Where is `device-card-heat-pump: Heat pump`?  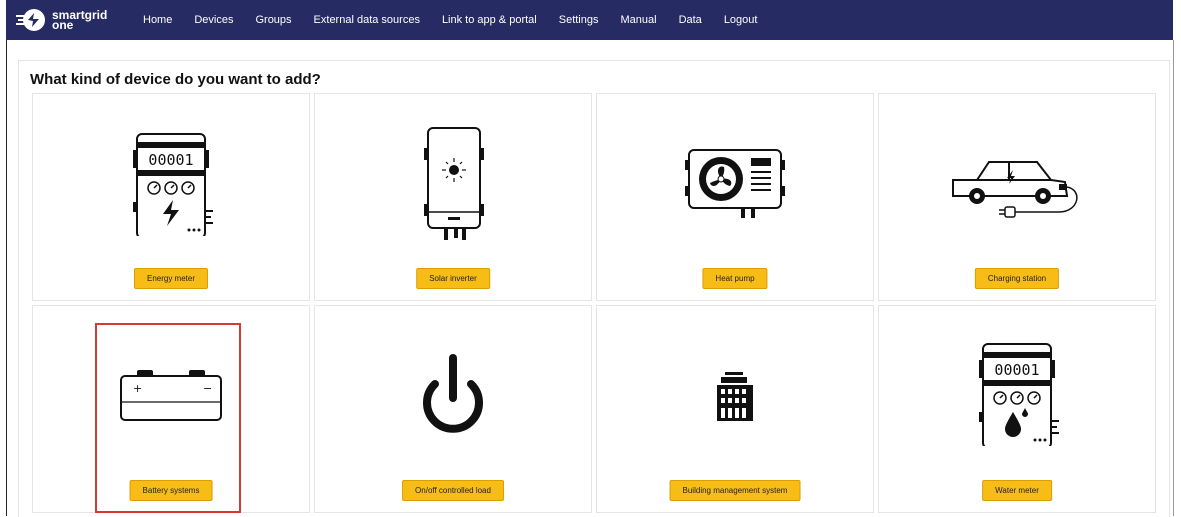
device-card-heat-pump: Heat pump is located at coordinates (735, 197).